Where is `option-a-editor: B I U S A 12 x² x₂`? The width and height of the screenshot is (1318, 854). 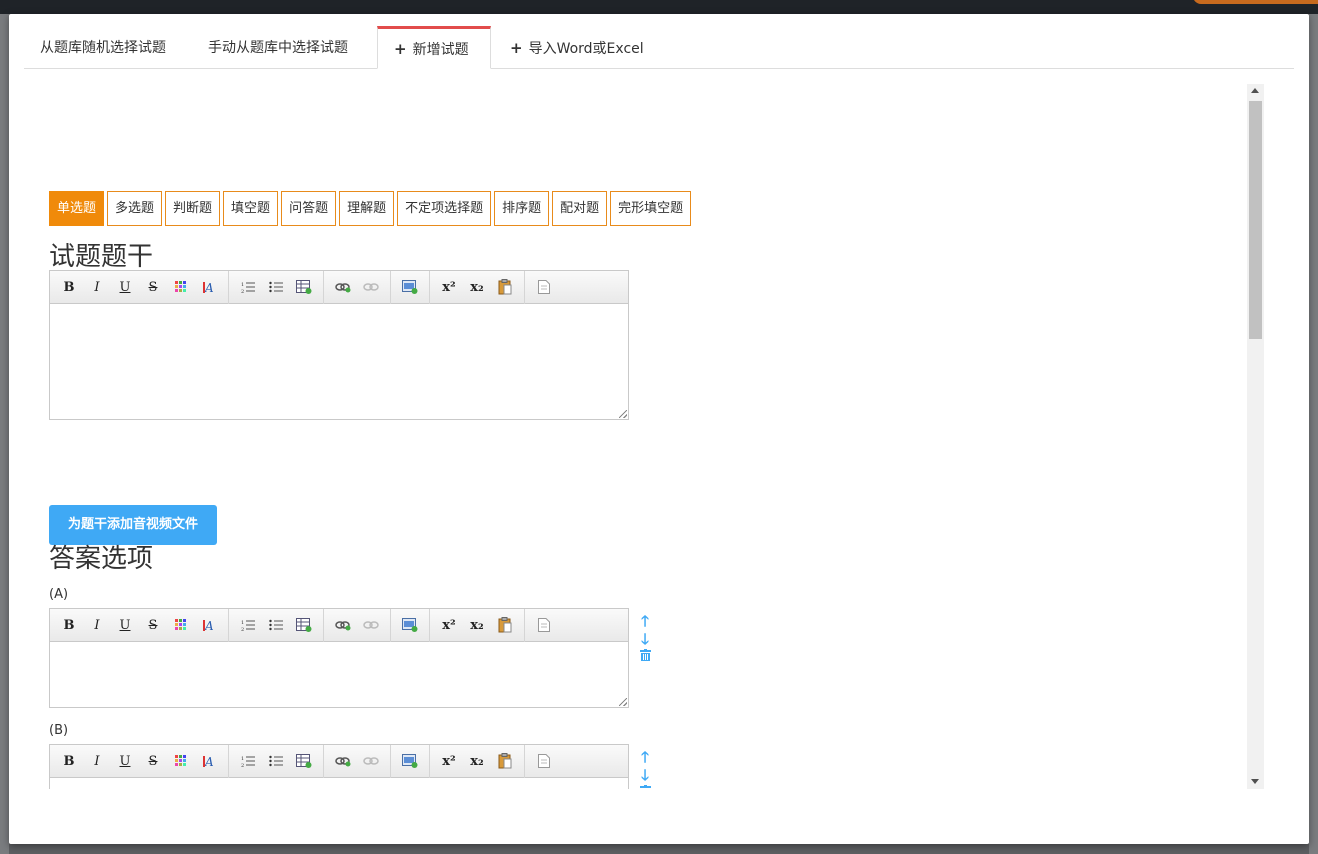 option-a-editor: B I U S A 12 x² x₂ is located at coordinates (339, 658).